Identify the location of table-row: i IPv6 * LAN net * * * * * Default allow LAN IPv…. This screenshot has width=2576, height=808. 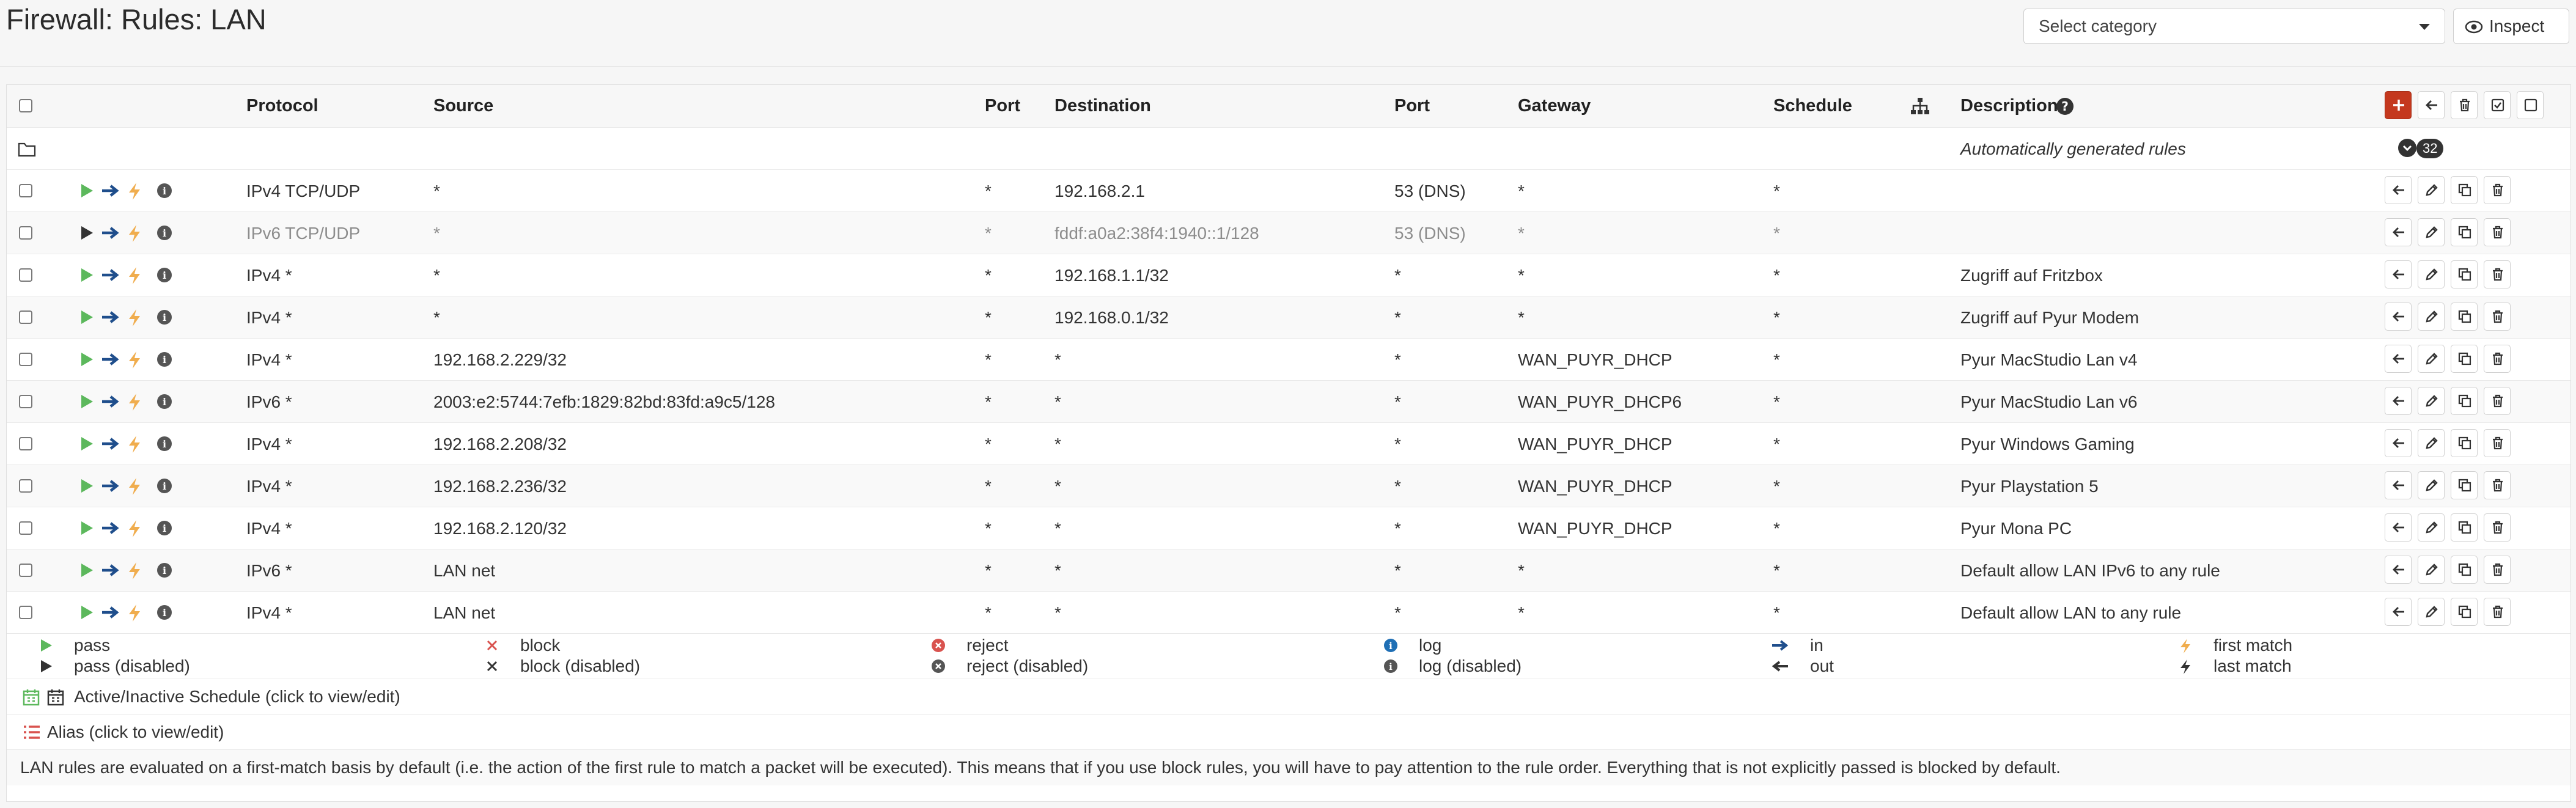
(1289, 570).